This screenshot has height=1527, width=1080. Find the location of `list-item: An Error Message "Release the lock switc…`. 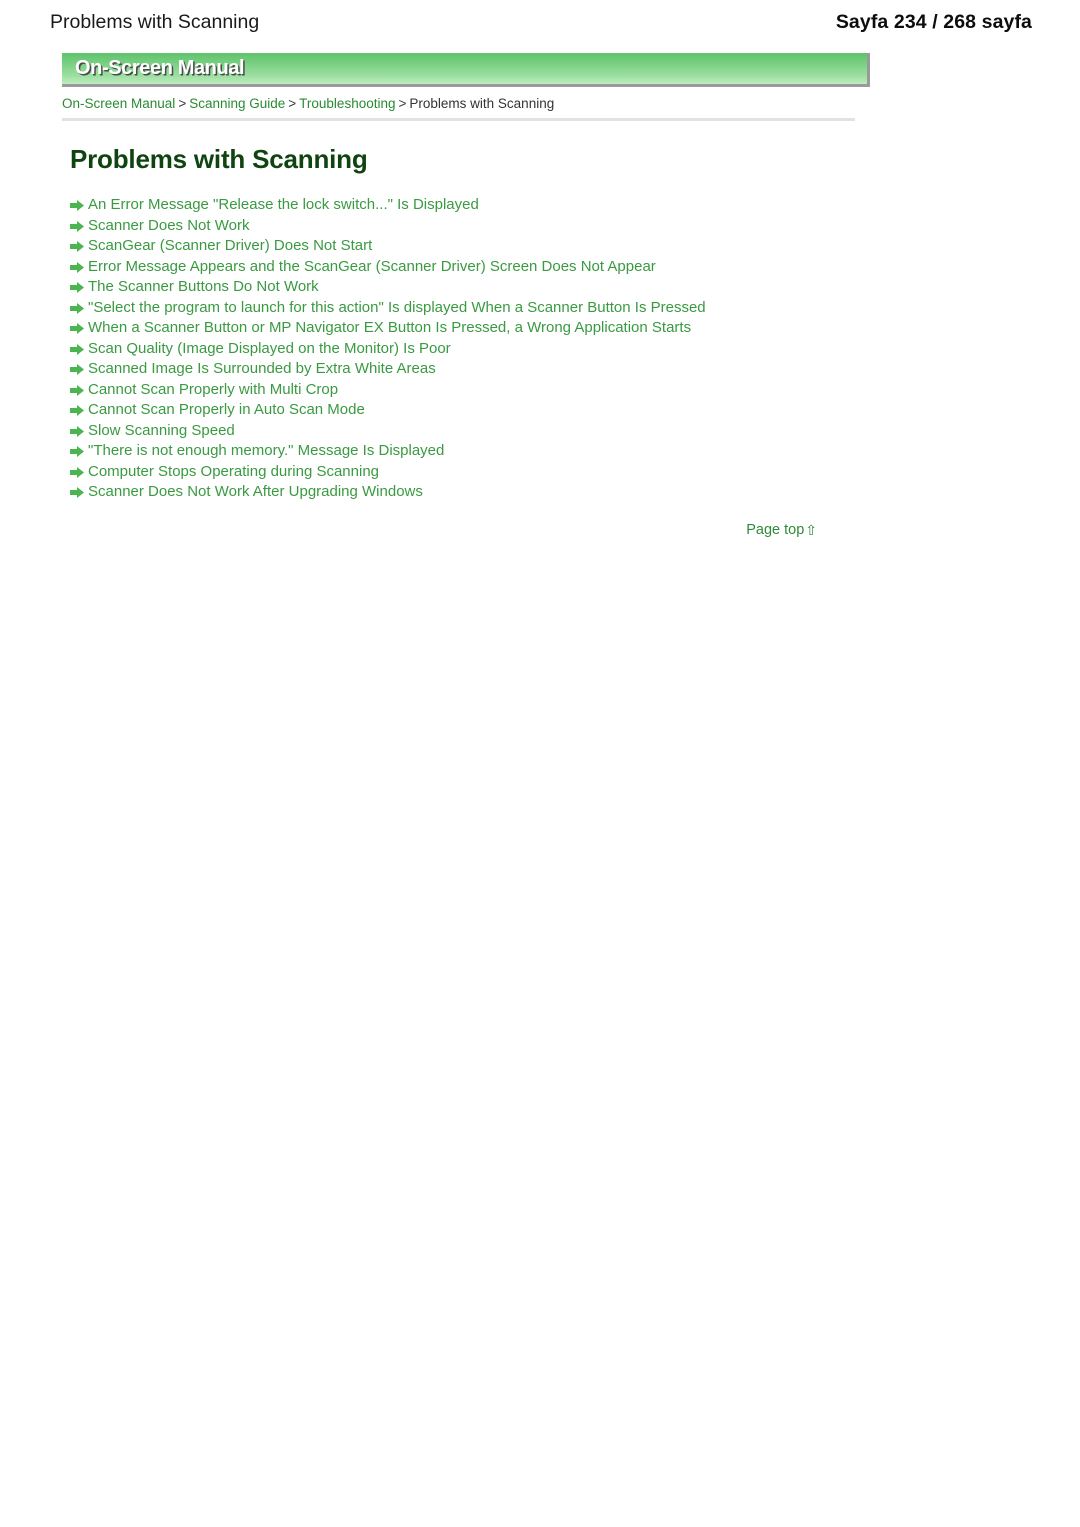

list-item: An Error Message "Release the lock switc… is located at coordinates (475, 205).